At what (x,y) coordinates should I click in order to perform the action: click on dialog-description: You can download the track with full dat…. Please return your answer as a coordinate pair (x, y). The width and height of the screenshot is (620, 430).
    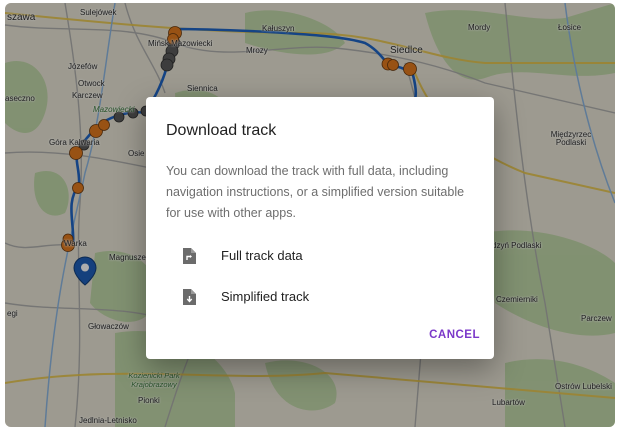
    Looking at the image, I should click on (315, 192).